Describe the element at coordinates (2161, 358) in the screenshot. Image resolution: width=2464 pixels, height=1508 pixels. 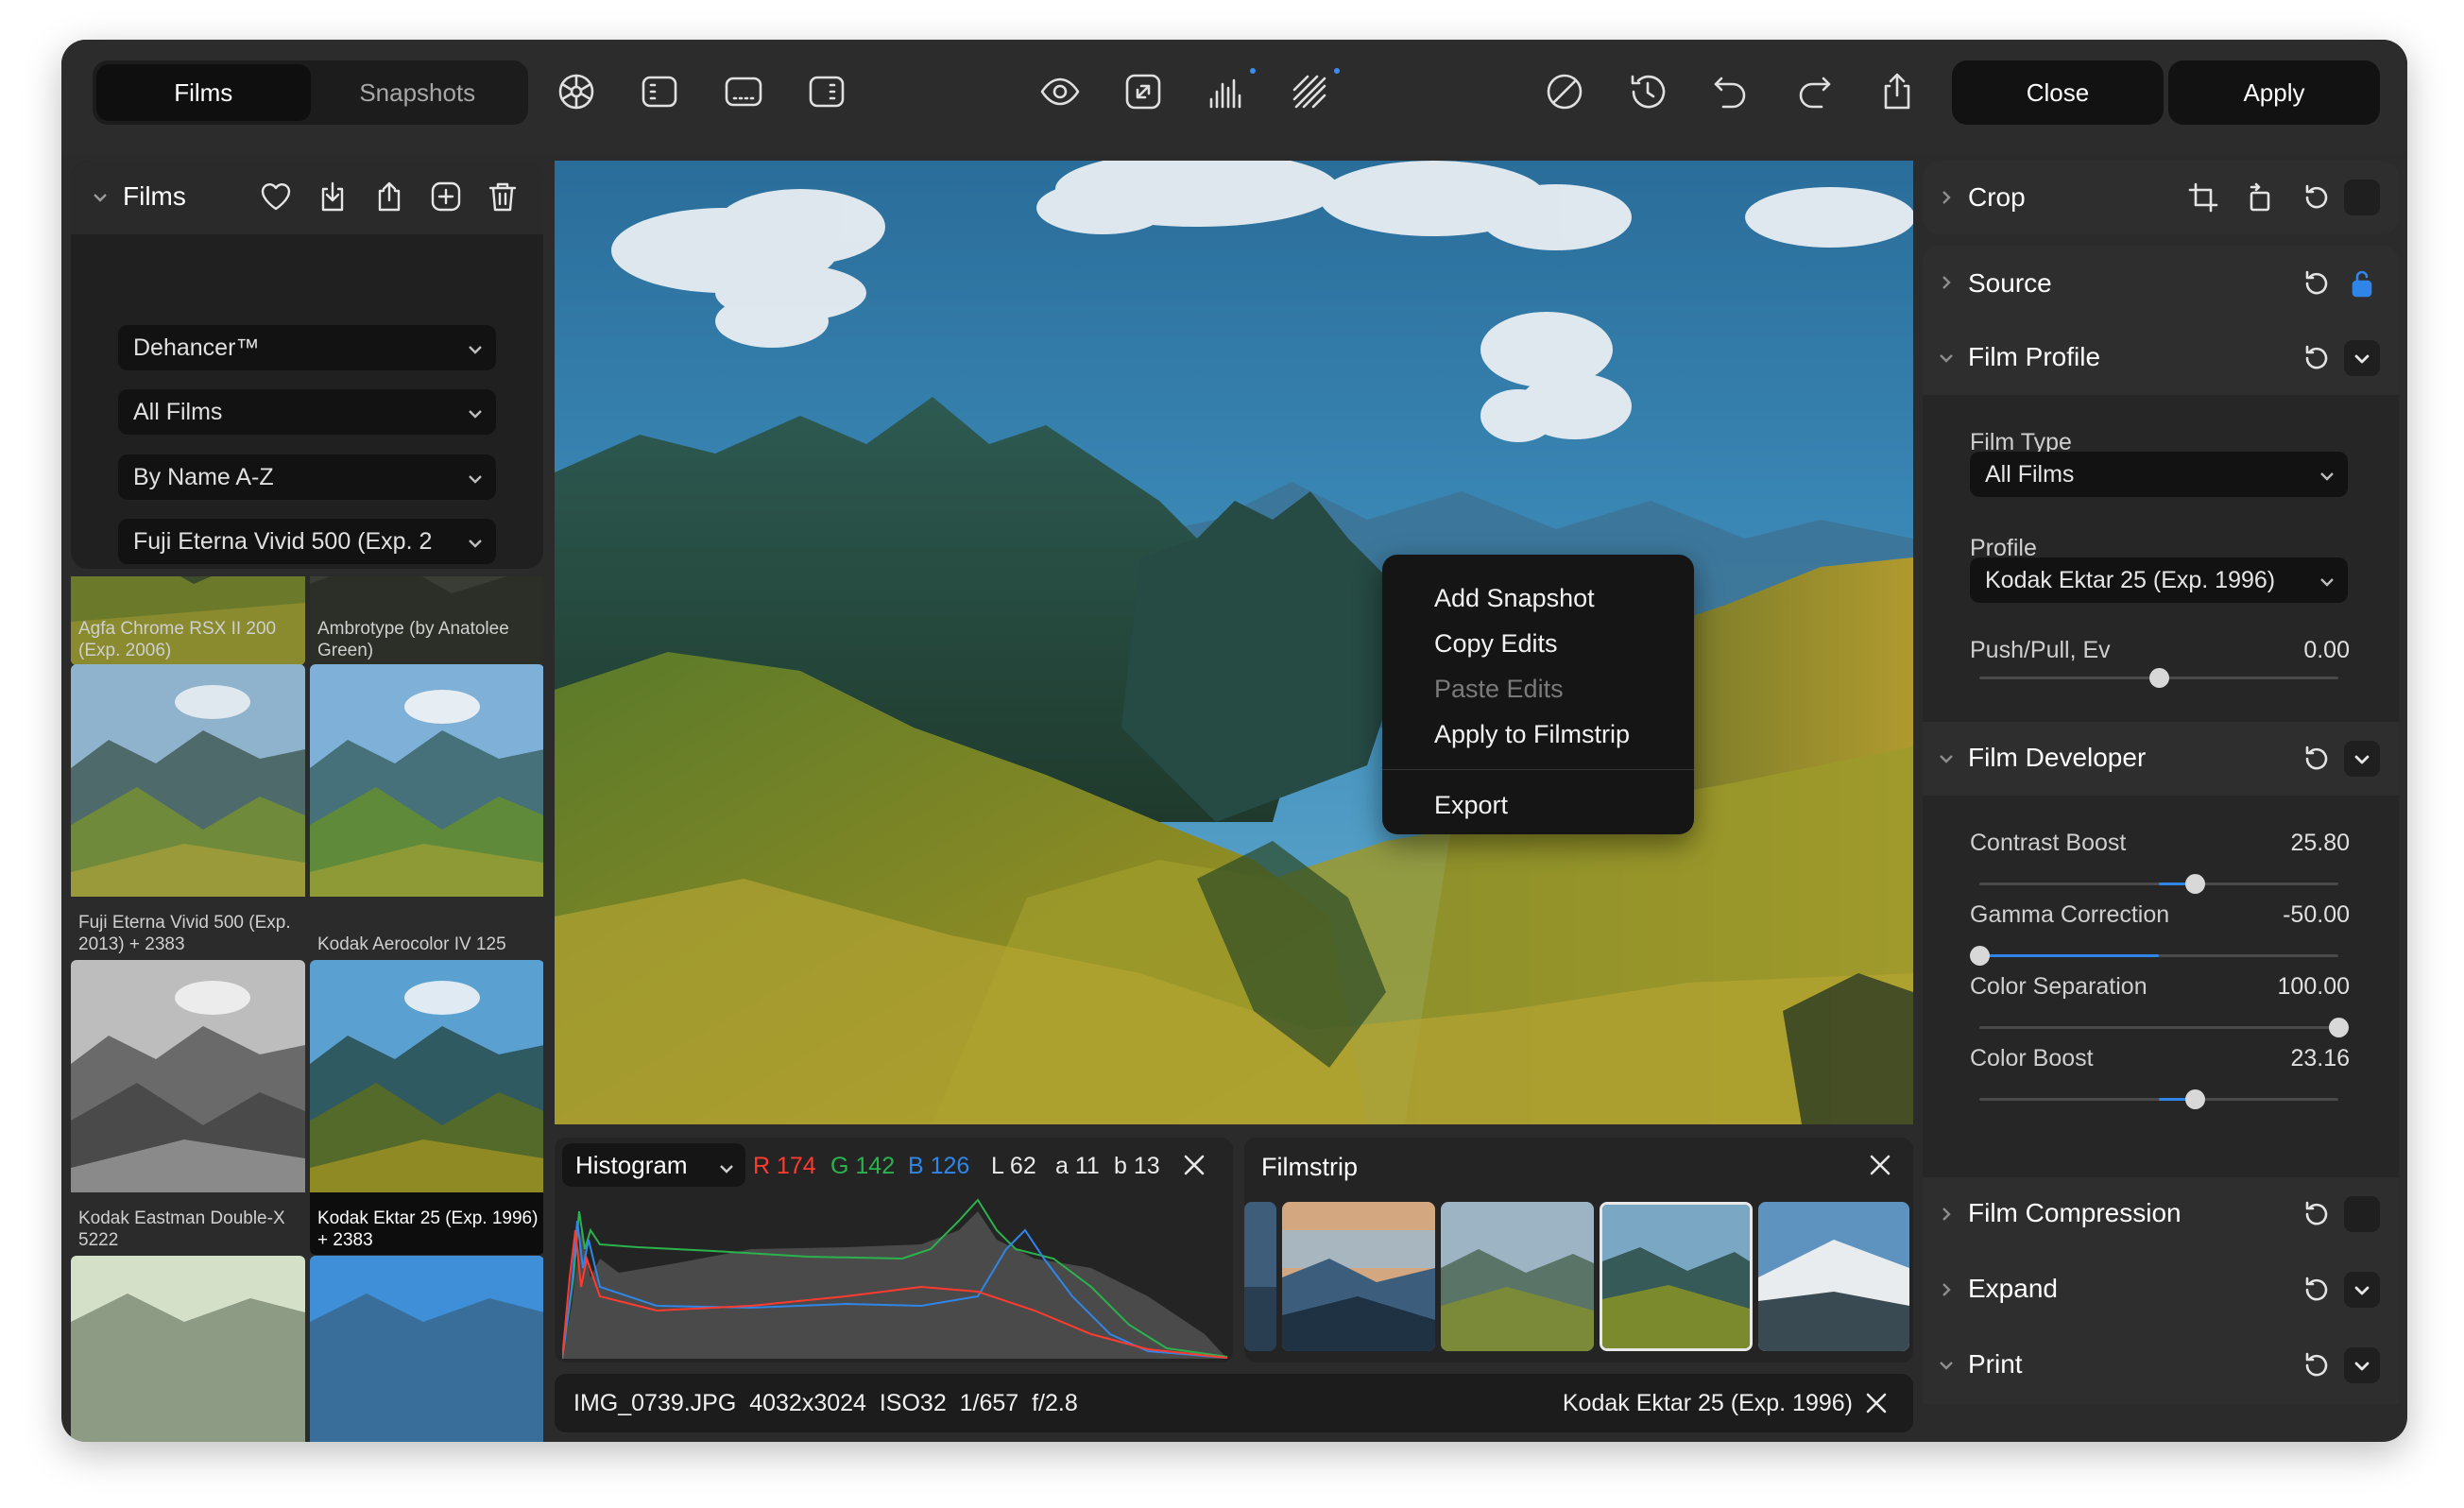
I see `film-profile-section-header: Film Profile` at that location.